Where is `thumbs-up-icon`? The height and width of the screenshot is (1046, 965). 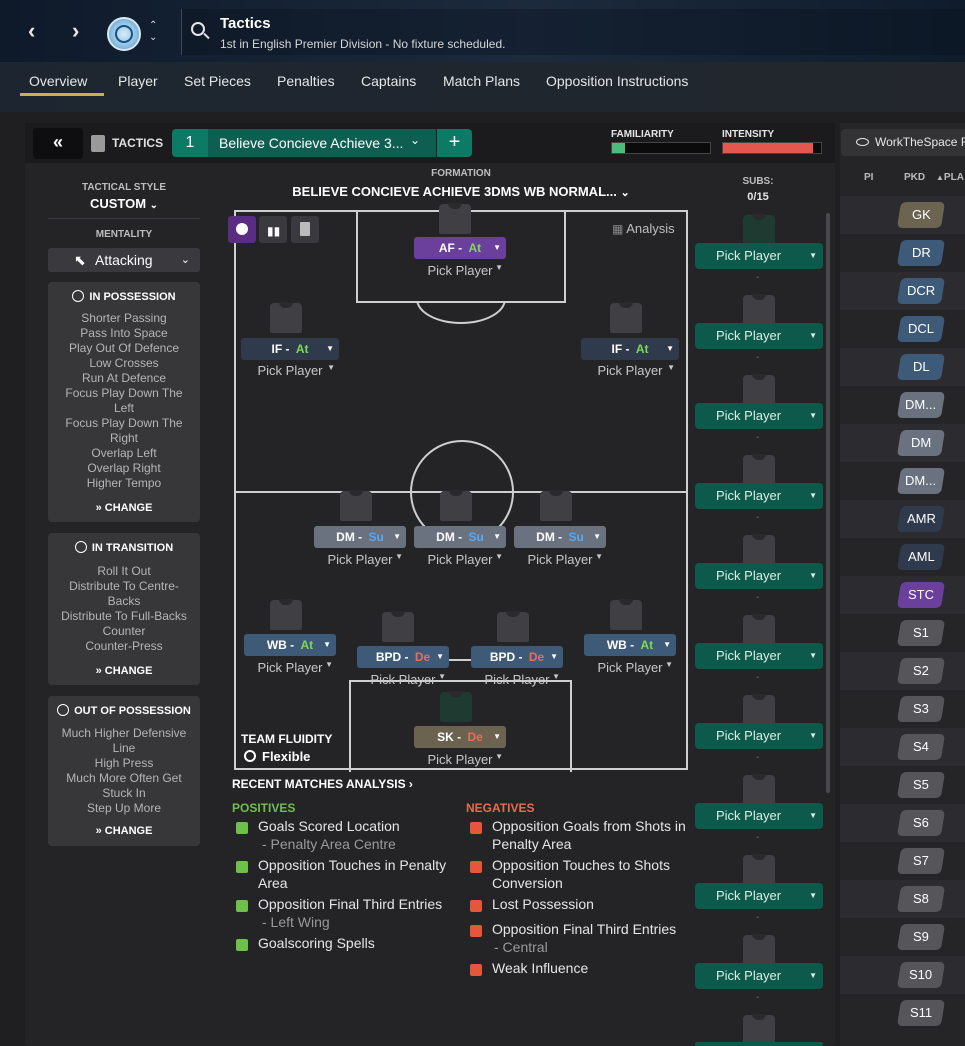
thumbs-up-icon is located at coordinates (242, 828).